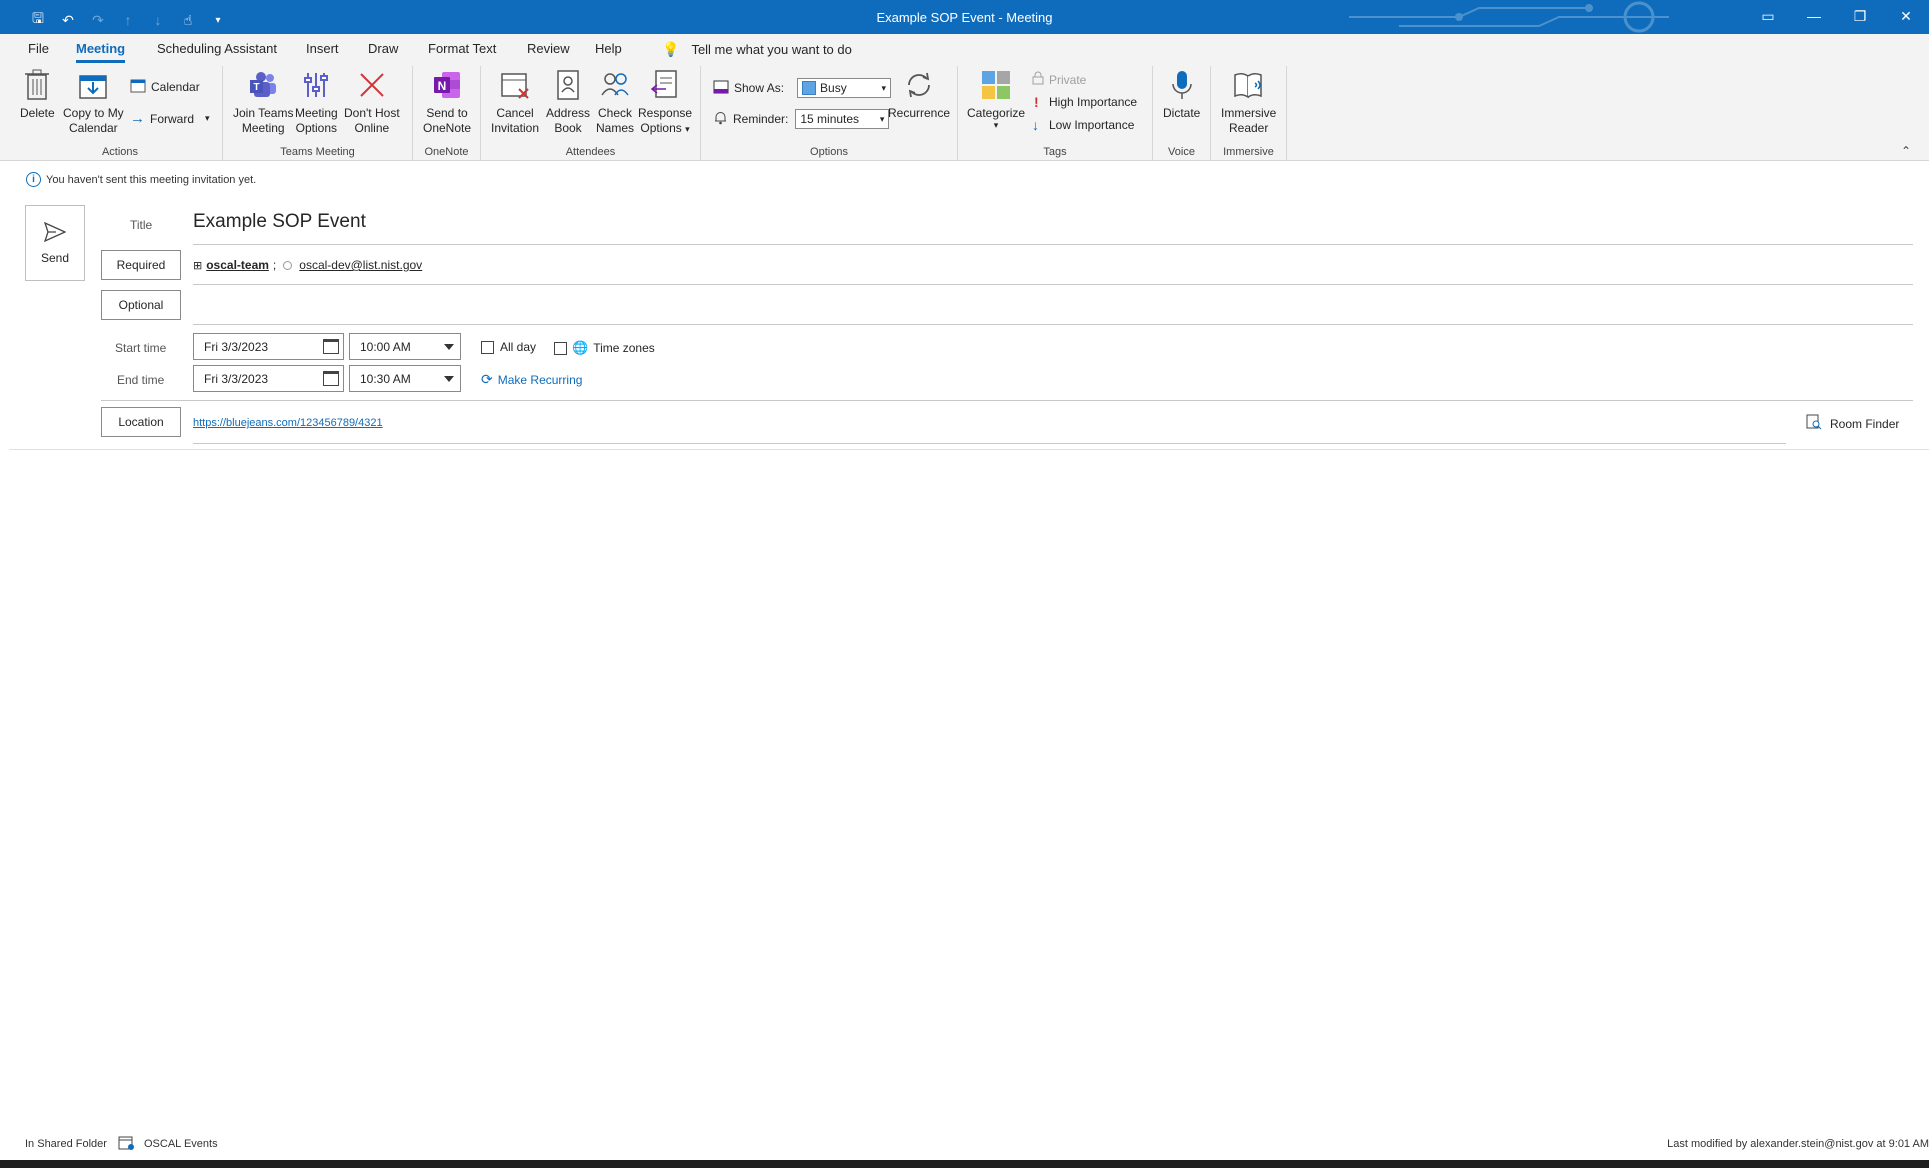 Image resolution: width=1929 pixels, height=1168 pixels. I want to click on required-button: Required, so click(141, 265).